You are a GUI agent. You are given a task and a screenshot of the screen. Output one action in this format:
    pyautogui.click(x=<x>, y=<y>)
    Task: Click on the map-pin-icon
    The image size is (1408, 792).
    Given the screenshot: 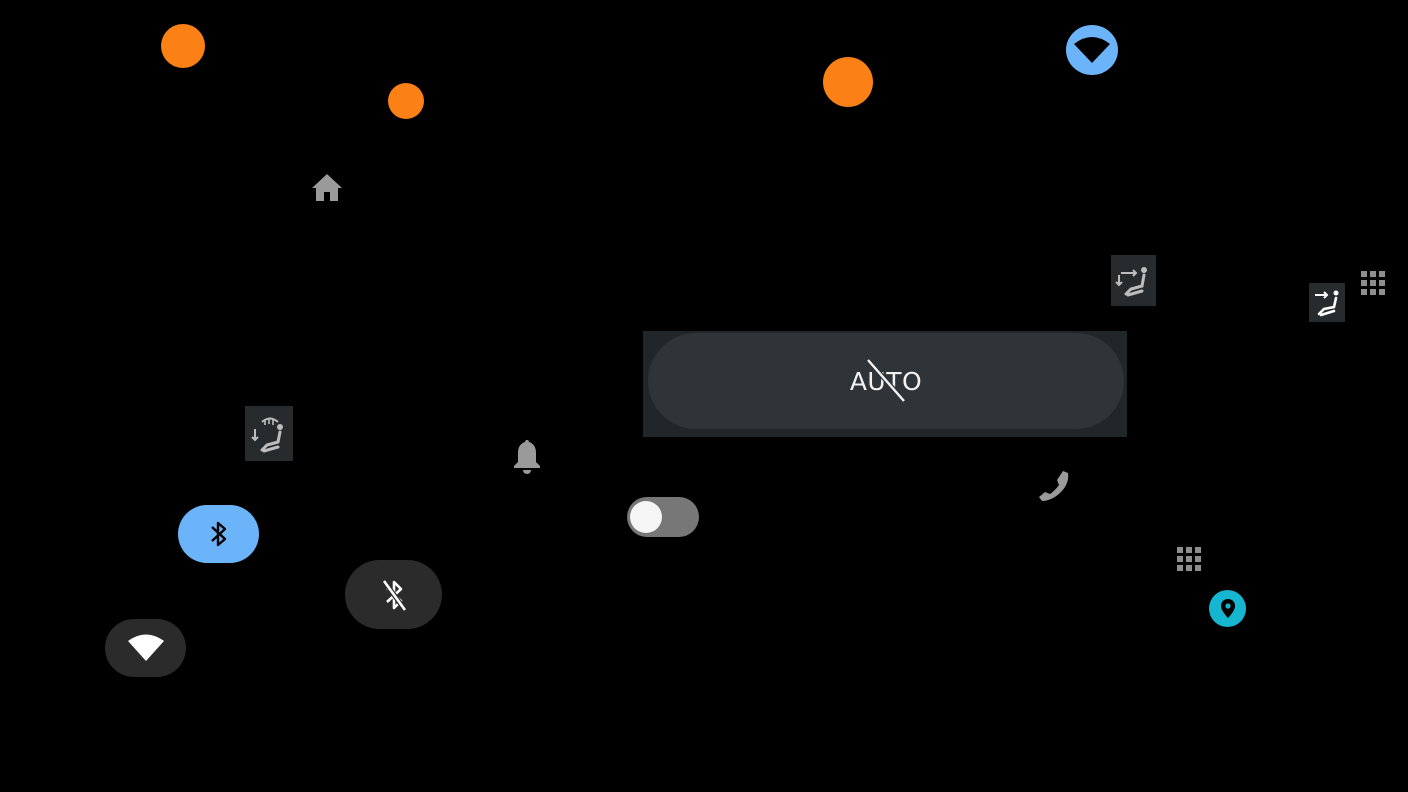 What is the action you would take?
    pyautogui.click(x=1227, y=608)
    